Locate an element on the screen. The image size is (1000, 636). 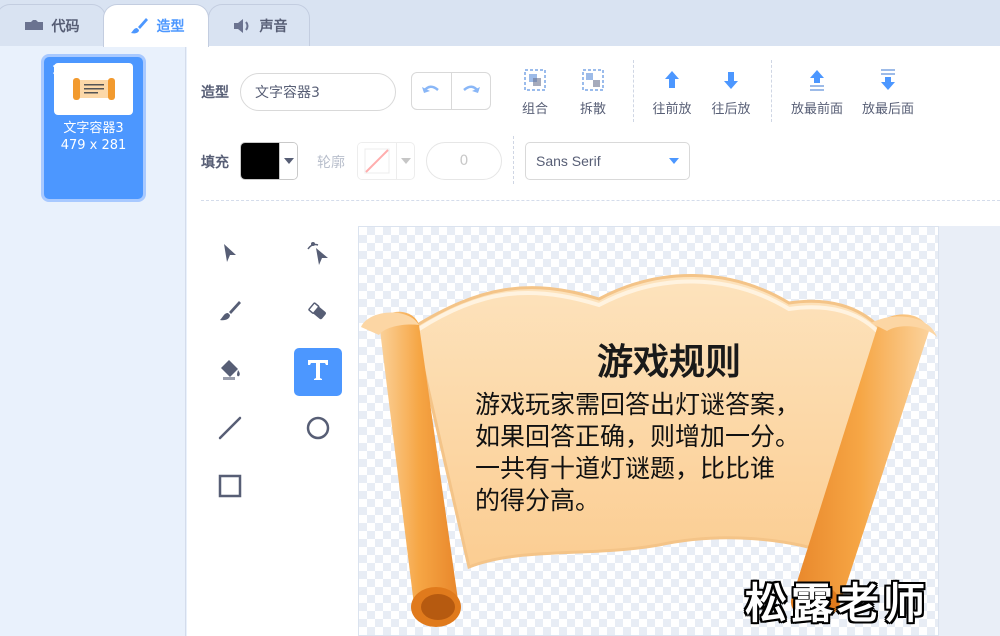
outline-color-picker is located at coordinates (386, 161).